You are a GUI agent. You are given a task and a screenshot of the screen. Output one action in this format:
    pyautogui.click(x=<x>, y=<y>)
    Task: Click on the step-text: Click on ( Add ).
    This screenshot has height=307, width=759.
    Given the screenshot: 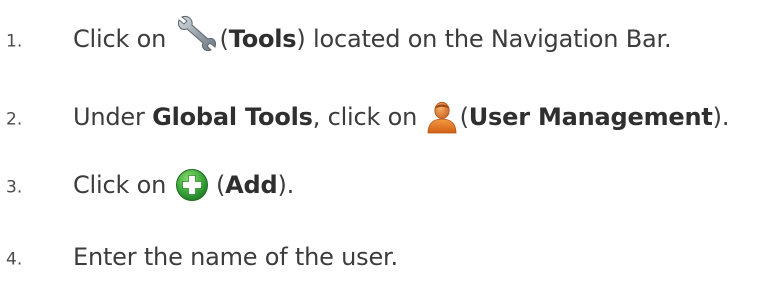 What is the action you would take?
    pyautogui.click(x=183, y=185)
    